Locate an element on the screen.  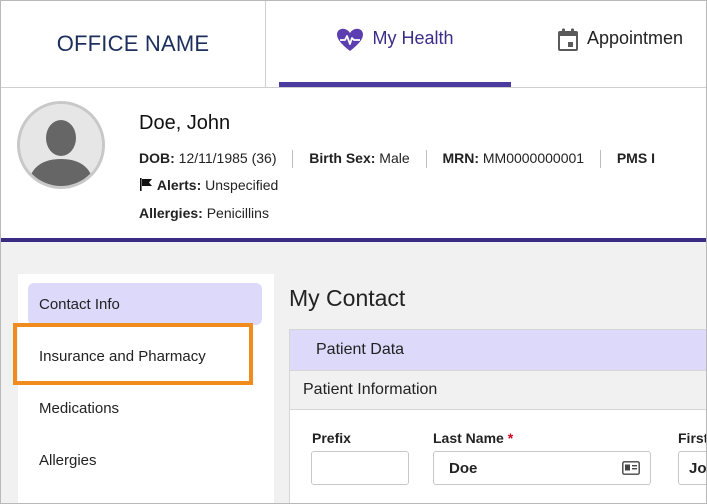
first-name-label: First is located at coordinates (692, 438).